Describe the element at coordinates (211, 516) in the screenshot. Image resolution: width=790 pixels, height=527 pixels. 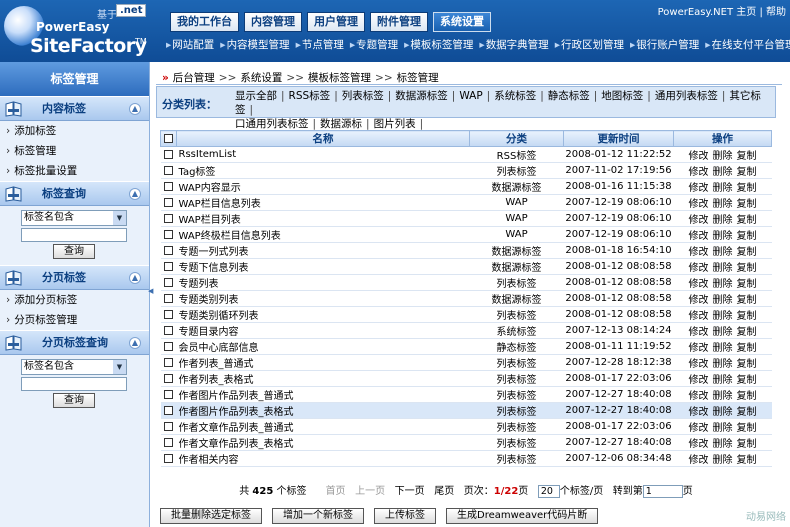
I see `batch-delete-button: 批量删除选定标签` at that location.